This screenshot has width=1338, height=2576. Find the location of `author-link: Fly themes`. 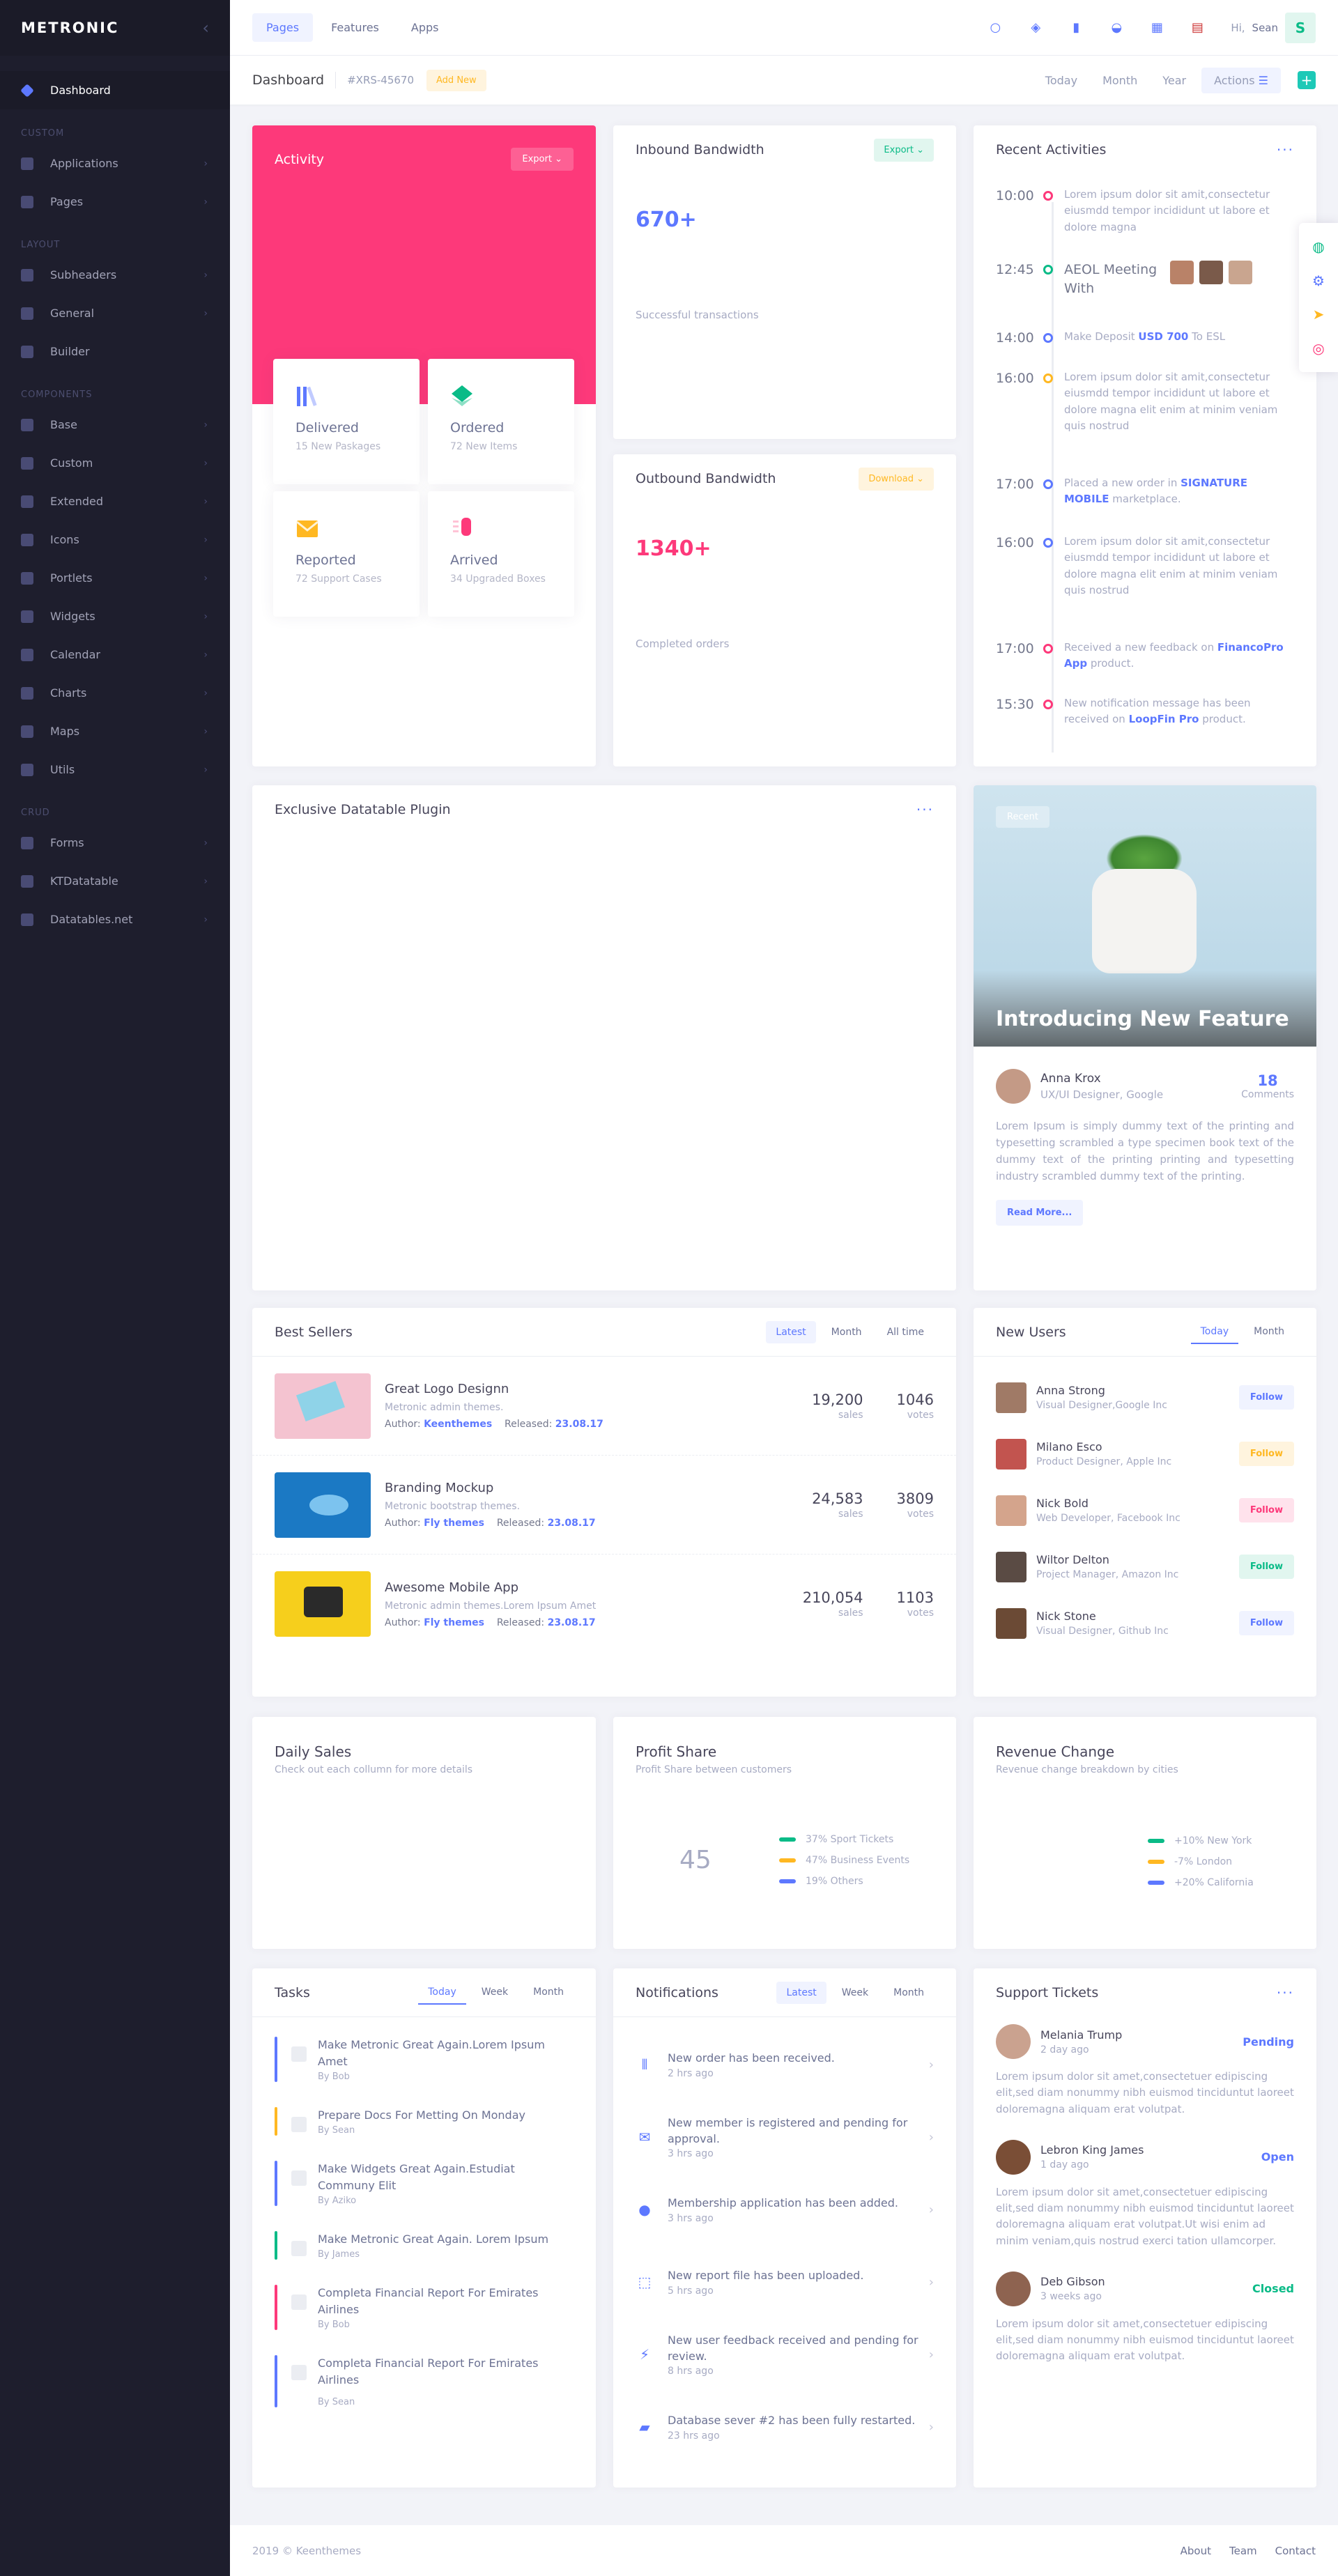

author-link: Fly themes is located at coordinates (454, 1523).